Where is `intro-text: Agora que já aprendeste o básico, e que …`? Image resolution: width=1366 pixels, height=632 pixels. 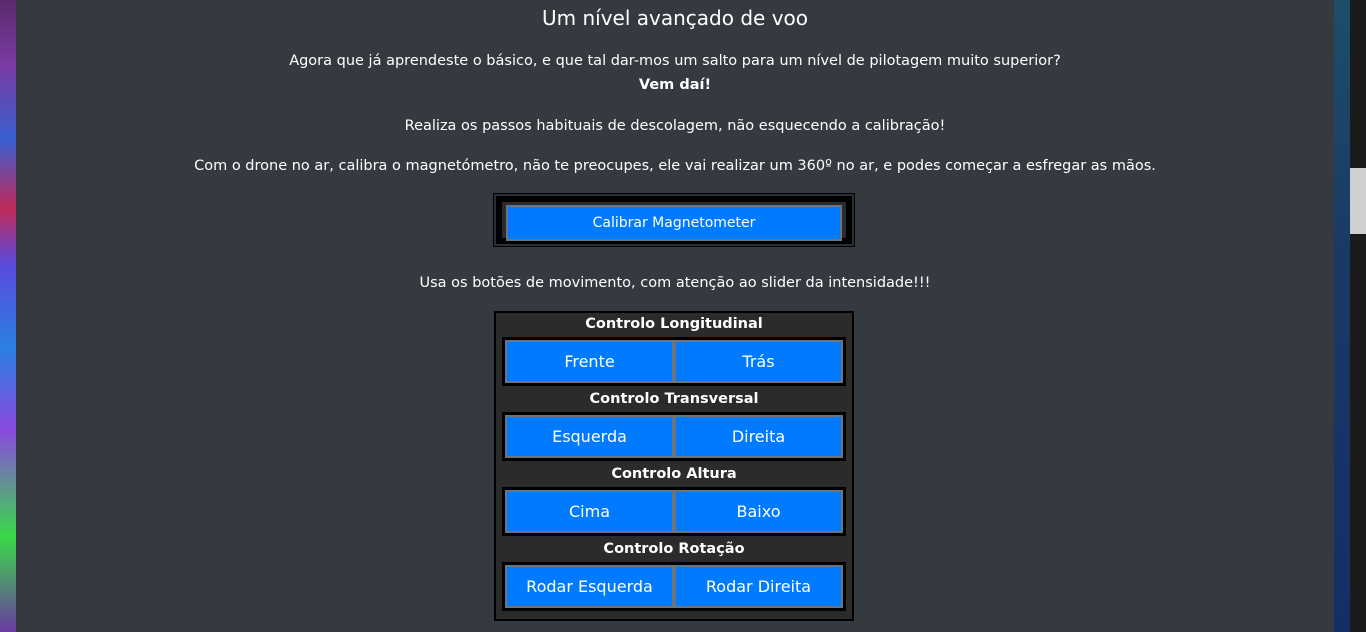
intro-text: Agora que já aprendeste o básico, e que … is located at coordinates (675, 61).